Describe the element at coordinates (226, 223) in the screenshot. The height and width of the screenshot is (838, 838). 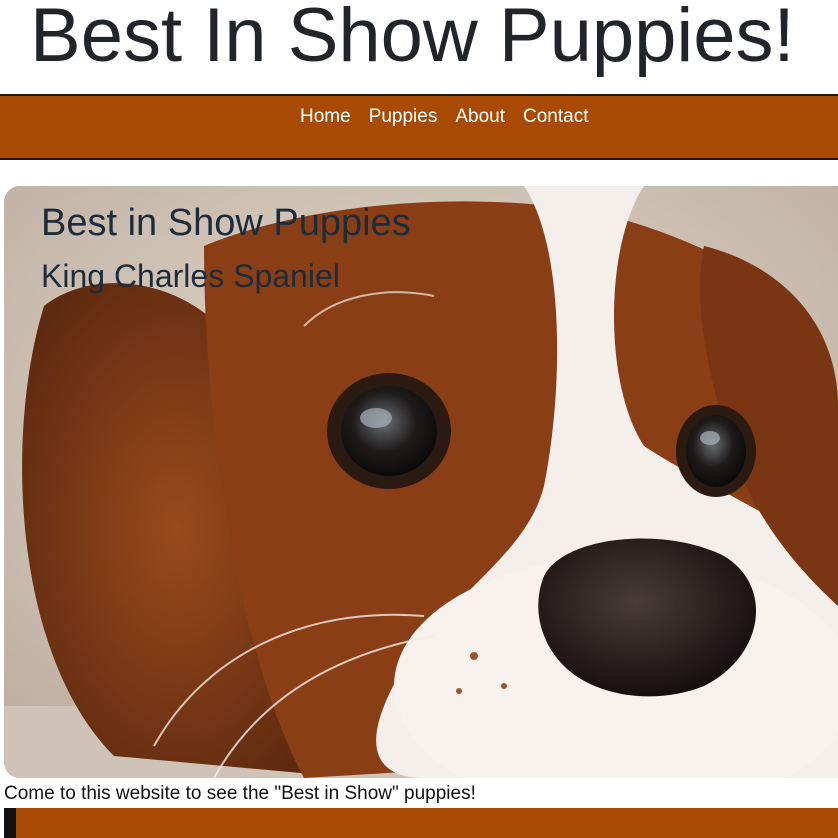
I see `hero-title: Best in Show Puppies` at that location.